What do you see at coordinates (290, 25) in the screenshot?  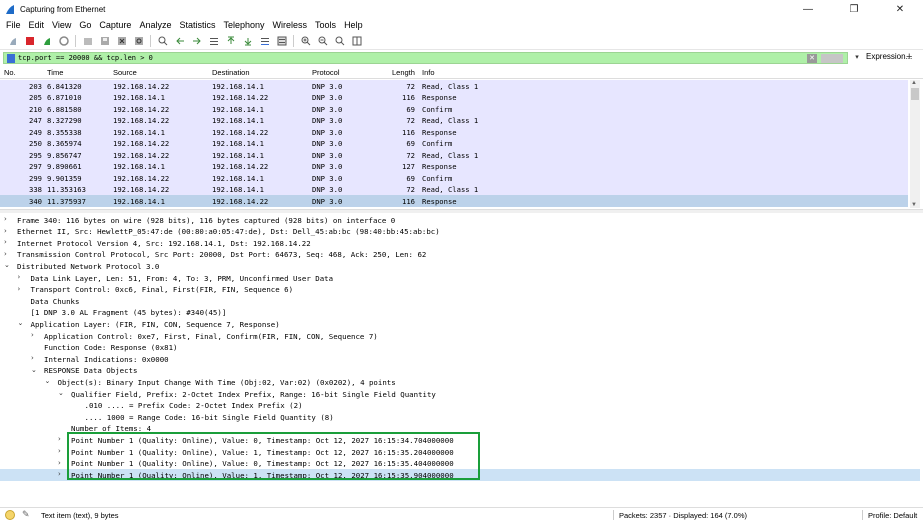 I see `menu-wireless: Wireless` at bounding box center [290, 25].